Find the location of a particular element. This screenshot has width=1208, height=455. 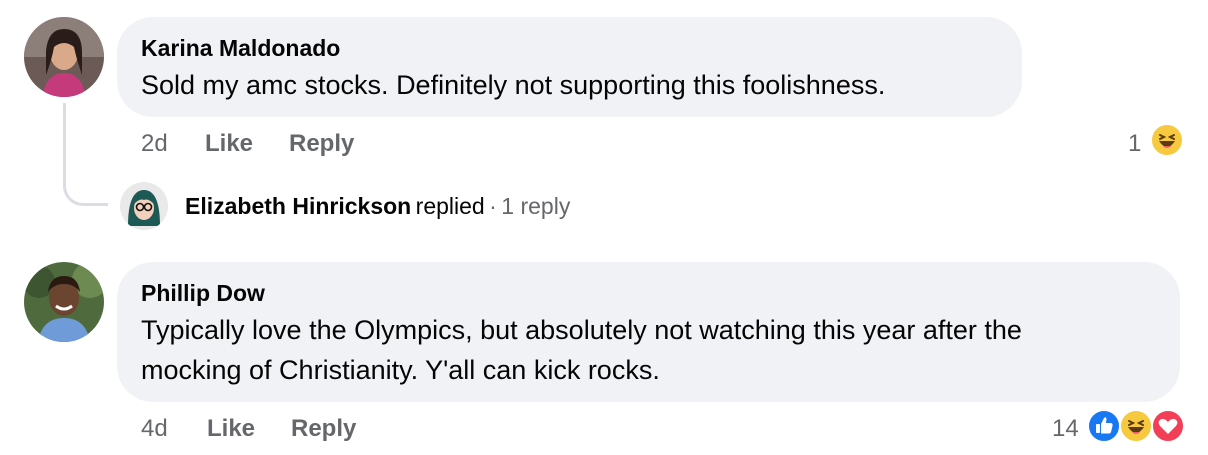

reply-summary: Elizabeth Hinrickson replied · 1 reply is located at coordinates (377, 206).